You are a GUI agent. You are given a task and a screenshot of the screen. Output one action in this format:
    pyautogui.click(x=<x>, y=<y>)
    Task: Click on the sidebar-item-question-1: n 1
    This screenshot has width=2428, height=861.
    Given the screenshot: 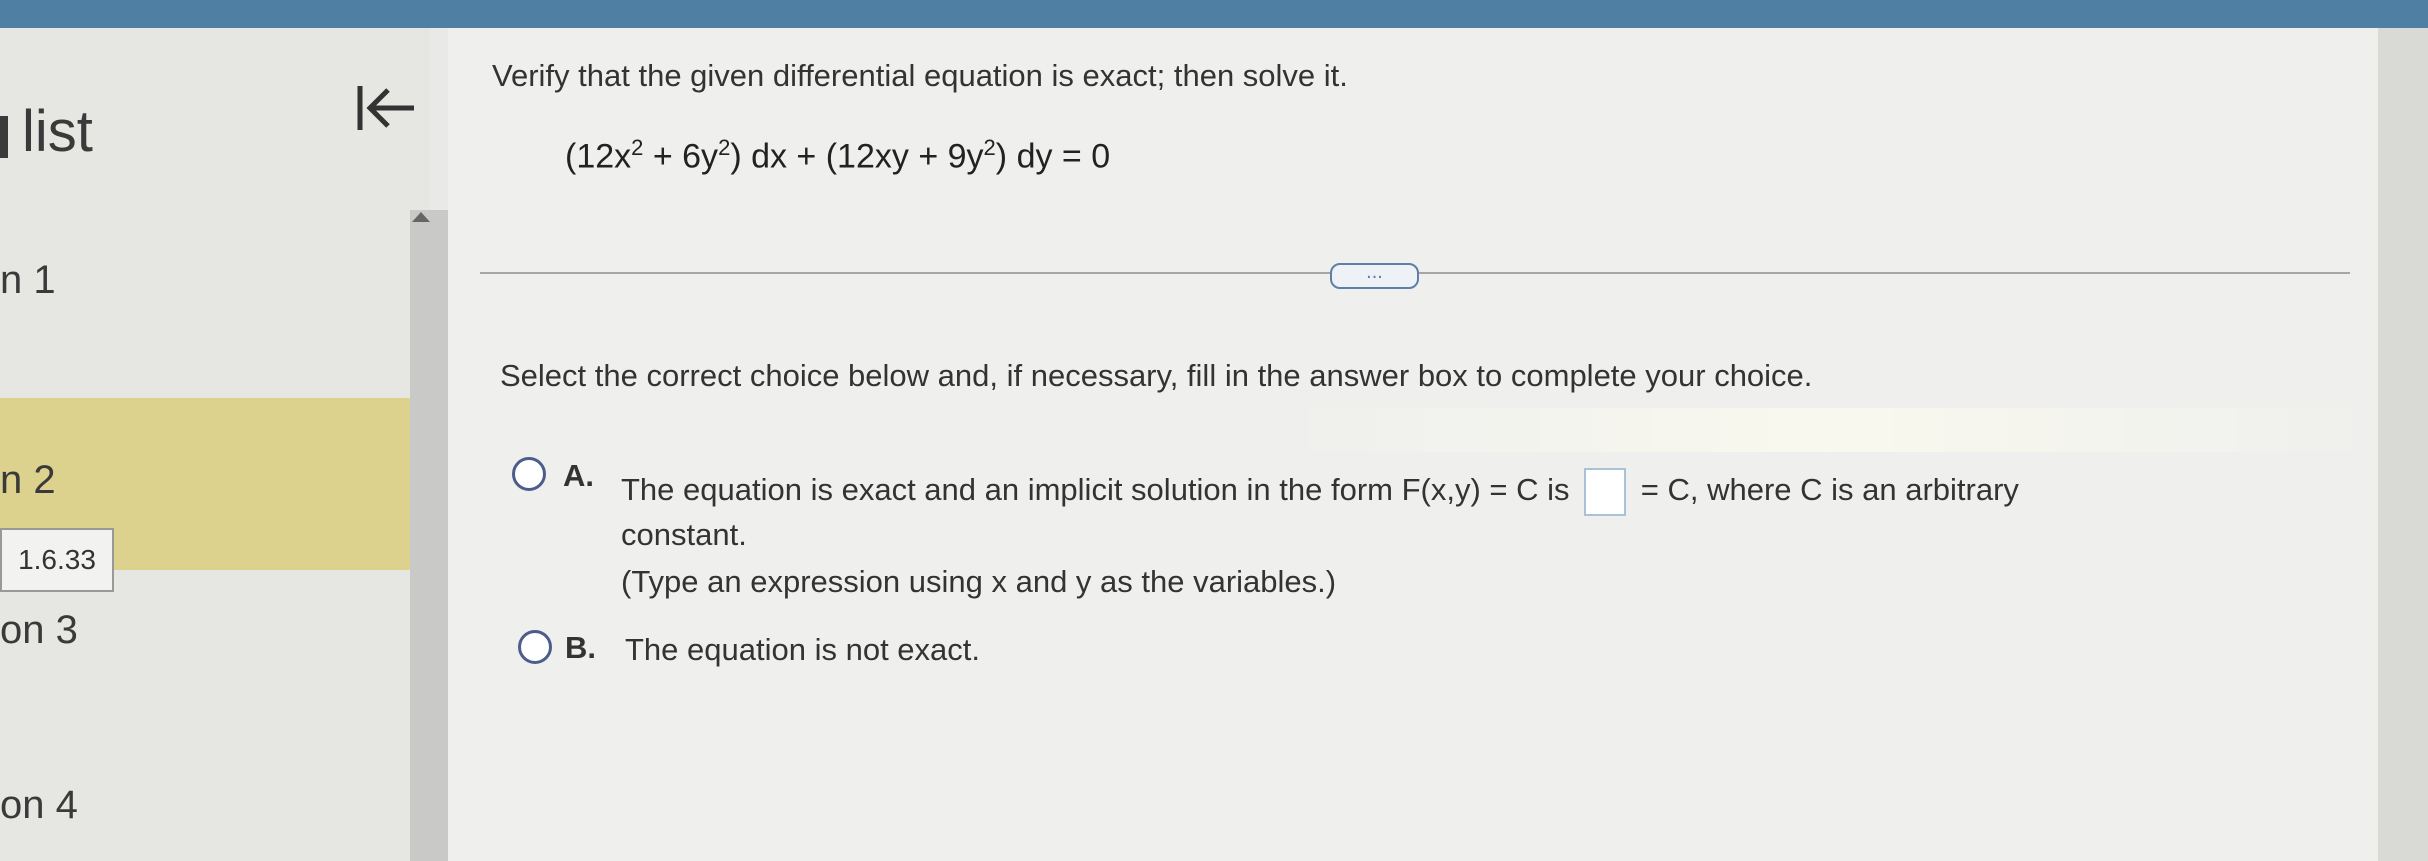 What is the action you would take?
    pyautogui.click(x=28, y=280)
    